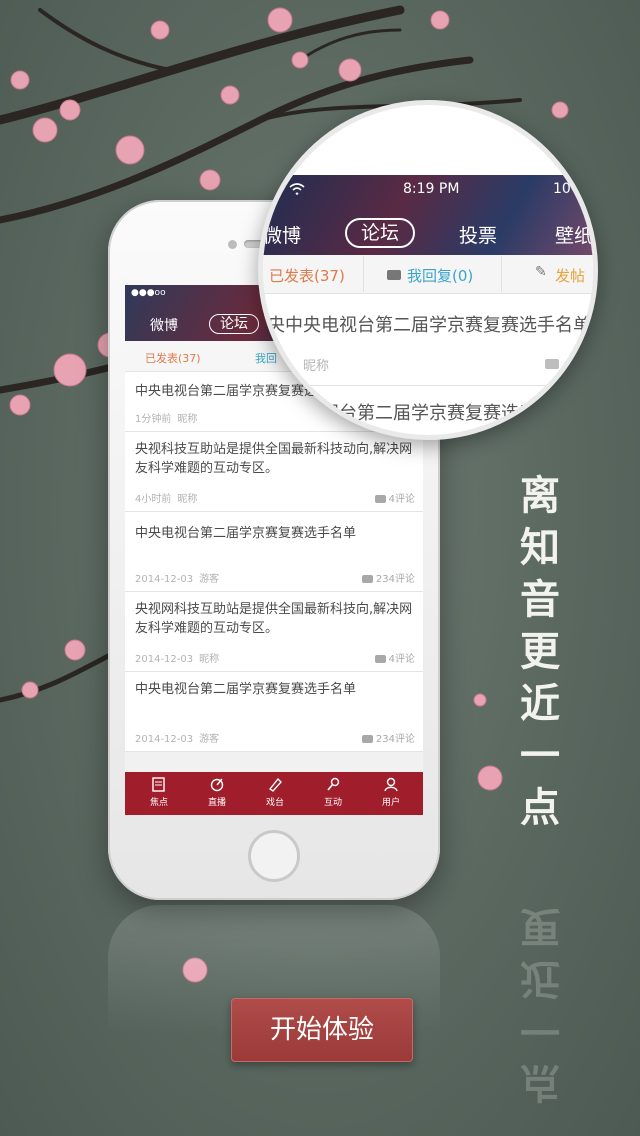 This screenshot has height=1136, width=640. What do you see at coordinates (391, 784) in the screenshot?
I see `user-icon` at bounding box center [391, 784].